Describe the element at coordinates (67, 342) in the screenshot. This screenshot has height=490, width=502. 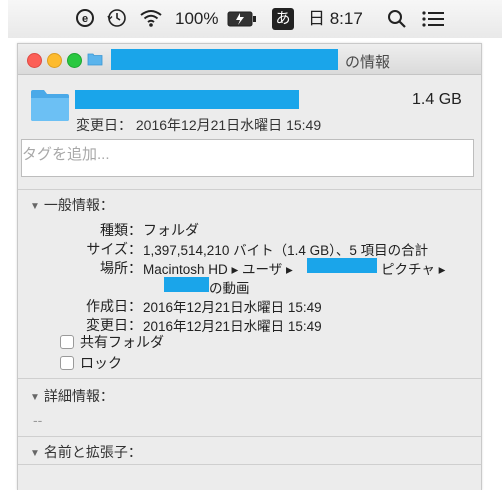
I see `shared-folder-checkbox` at that location.